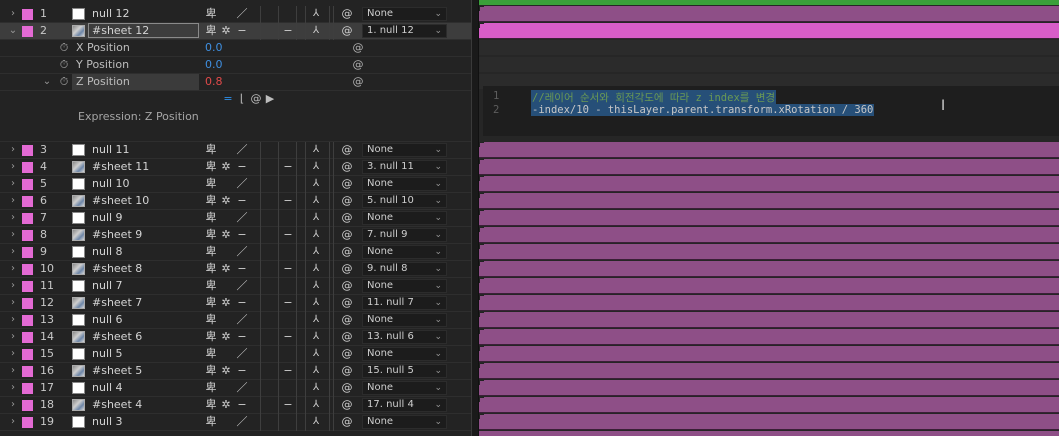 The image size is (1059, 436). Describe the element at coordinates (147, 235) in the screenshot. I see `layer-name: #sheet 9` at that location.